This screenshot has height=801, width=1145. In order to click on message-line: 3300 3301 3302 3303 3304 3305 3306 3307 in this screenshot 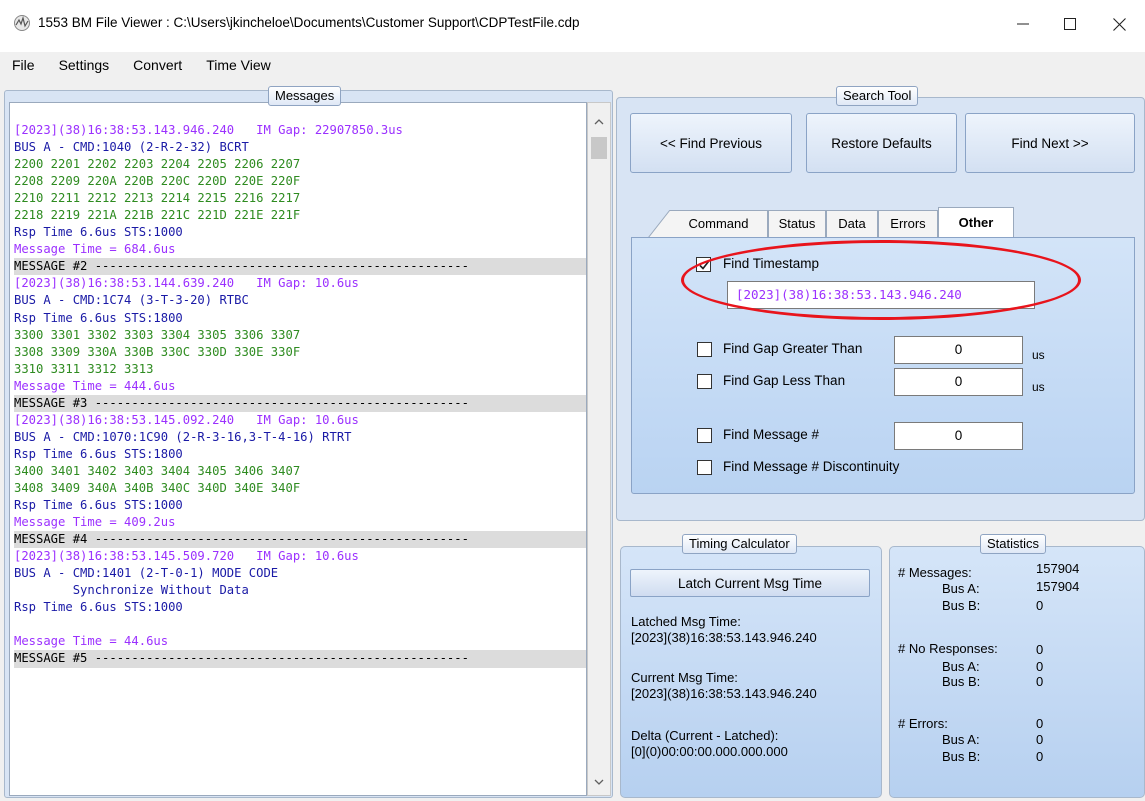, I will do `click(157, 334)`.